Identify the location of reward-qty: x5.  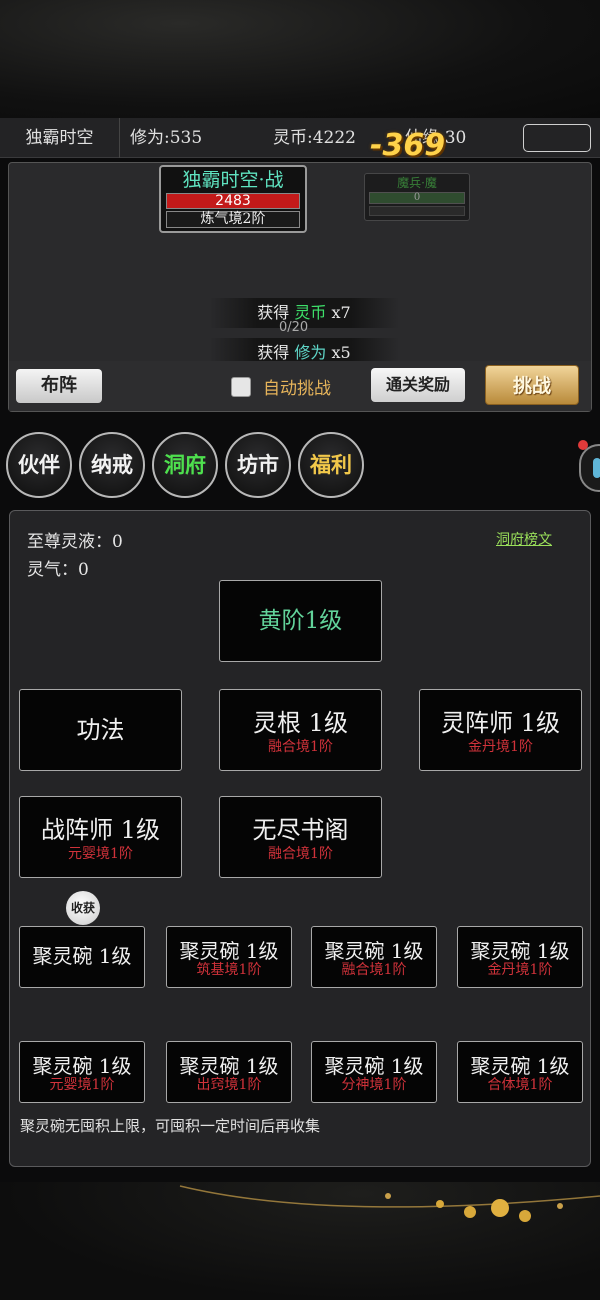
(341, 352).